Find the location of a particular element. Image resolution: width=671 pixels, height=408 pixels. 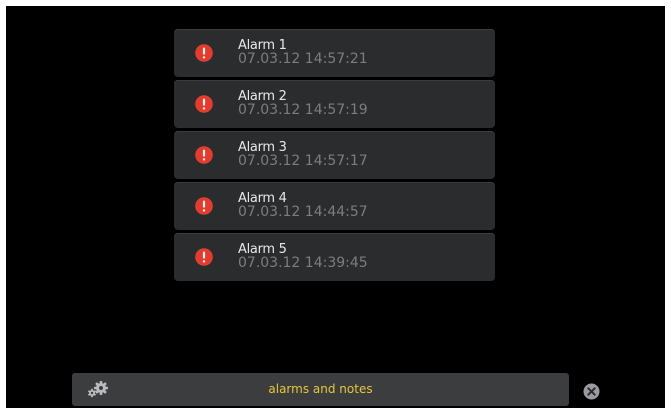

alarm-list-item: Alarm 1 07.03.12 14:57:21 is located at coordinates (334, 53).